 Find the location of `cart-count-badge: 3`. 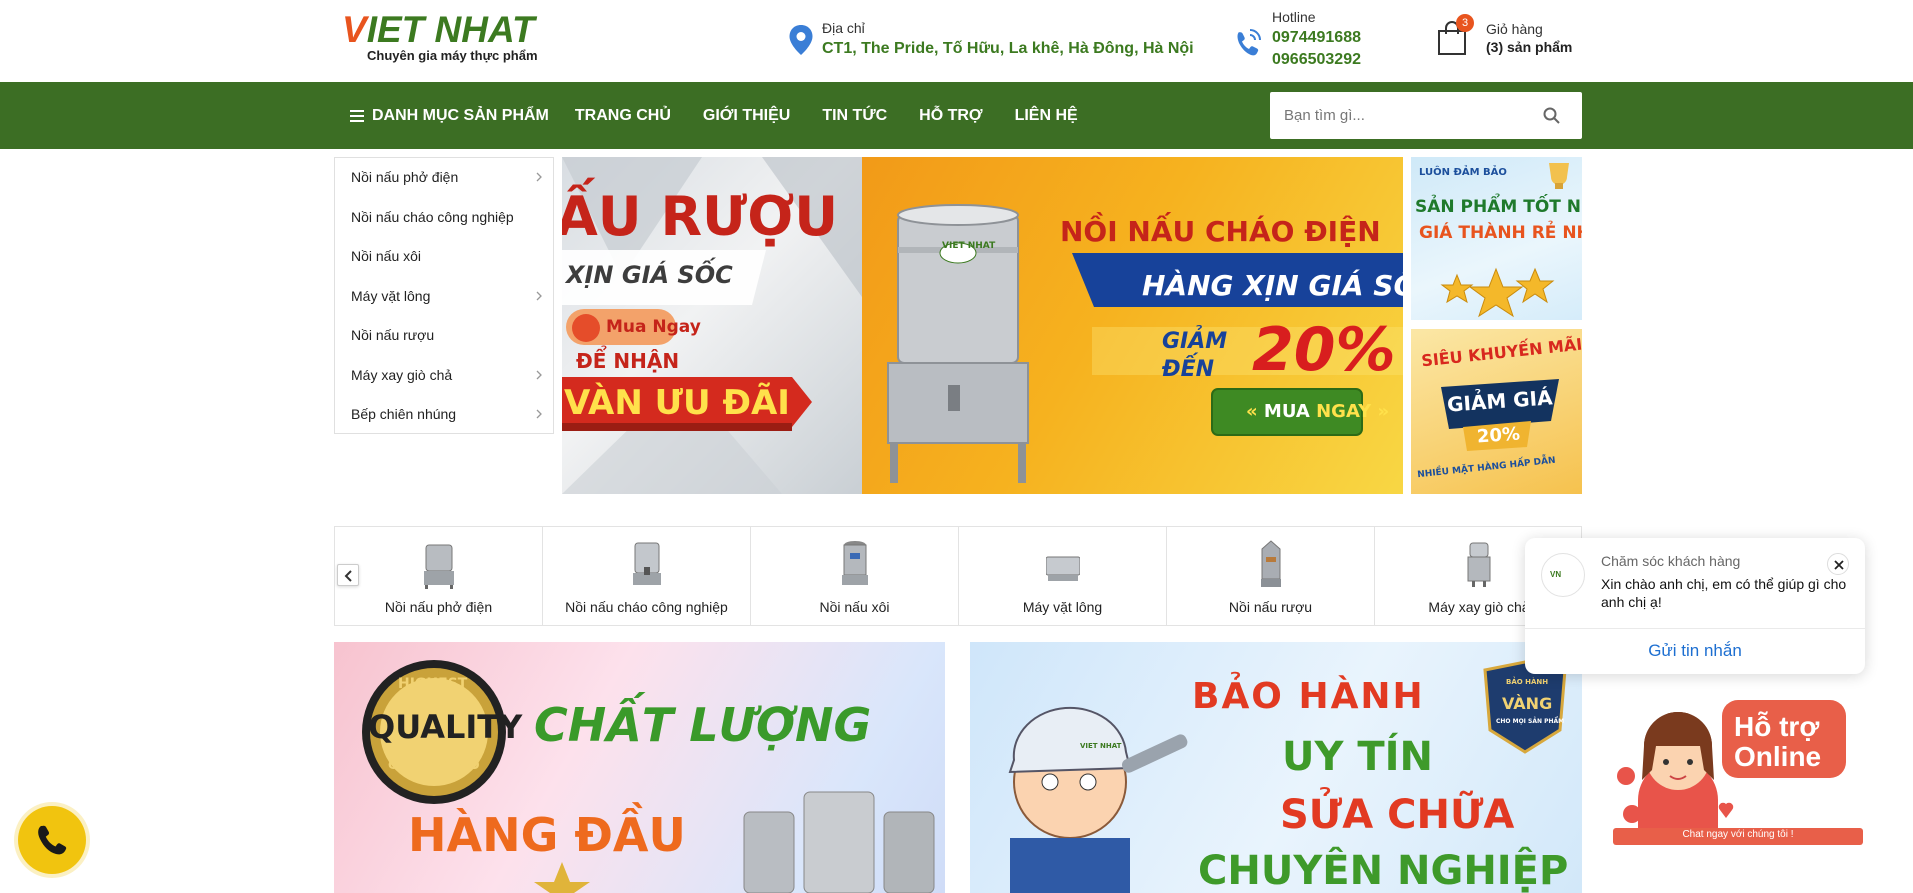

cart-count-badge: 3 is located at coordinates (1465, 23).